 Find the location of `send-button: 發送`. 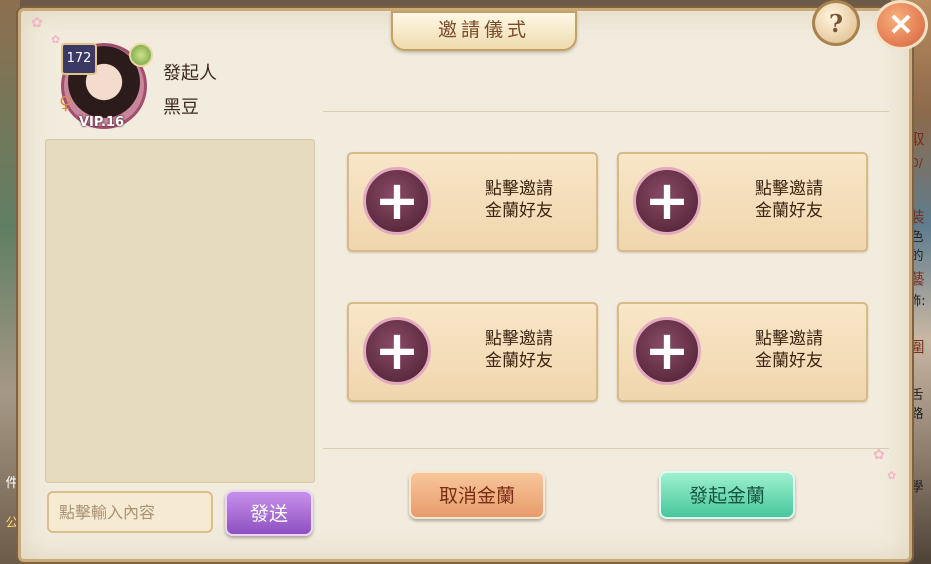

send-button: 發送 is located at coordinates (269, 513).